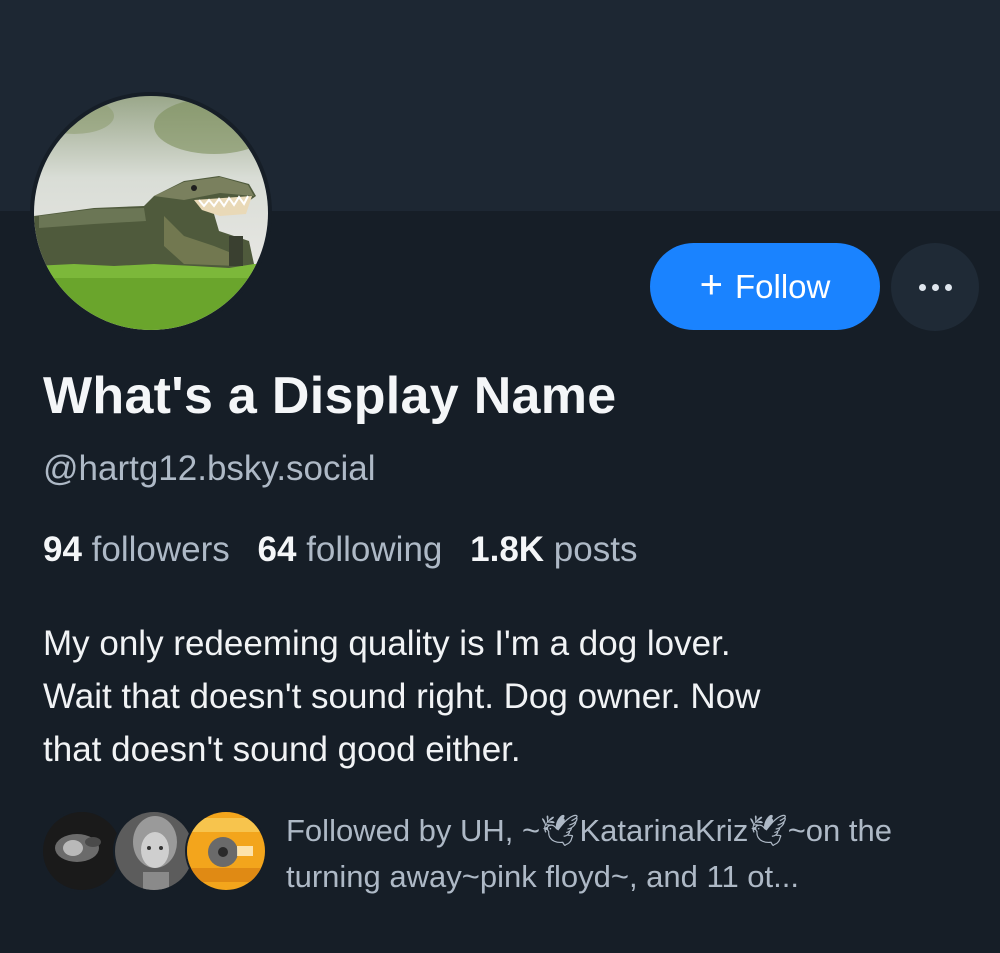  Describe the element at coordinates (226, 851) in the screenshot. I see `record-label-avatar-icon` at that location.